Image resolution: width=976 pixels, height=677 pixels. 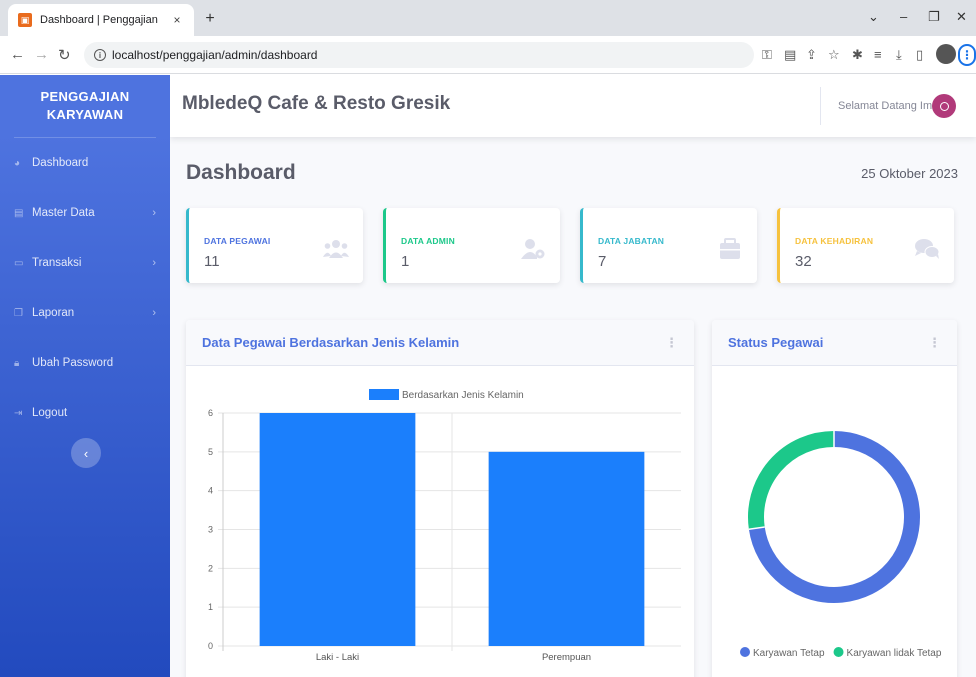 I want to click on y-tick-label: 3, so click(x=210, y=530).